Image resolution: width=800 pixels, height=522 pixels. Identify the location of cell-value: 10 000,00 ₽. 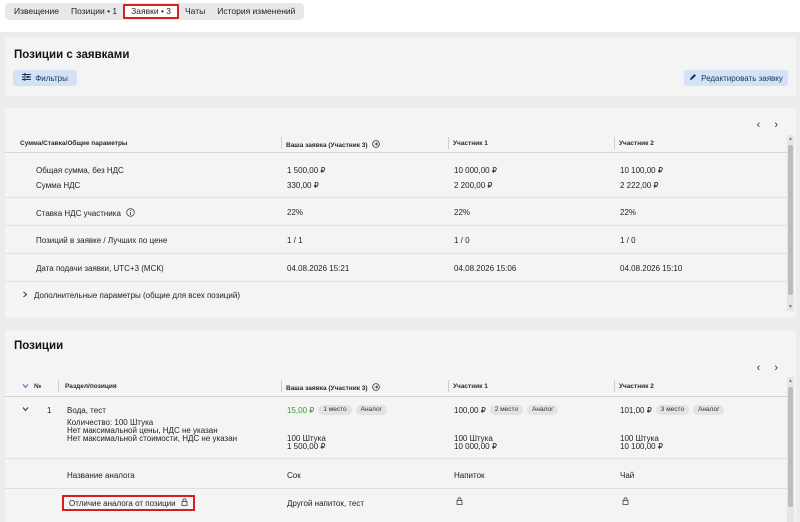
(475, 170).